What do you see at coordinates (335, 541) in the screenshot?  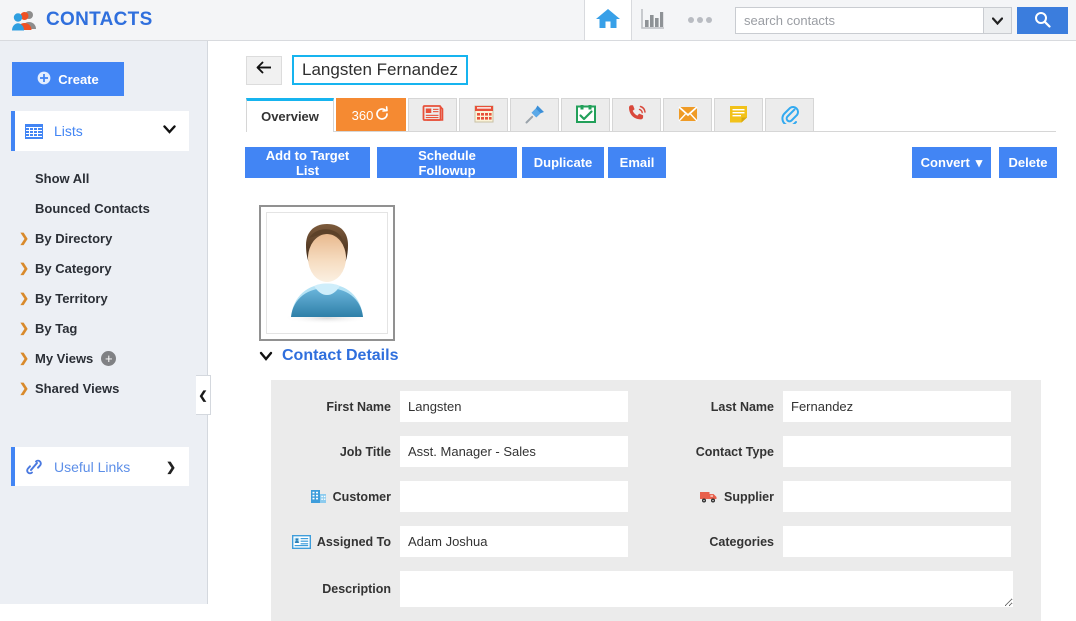 I see `field-label-wrap: Assigned To` at bounding box center [335, 541].